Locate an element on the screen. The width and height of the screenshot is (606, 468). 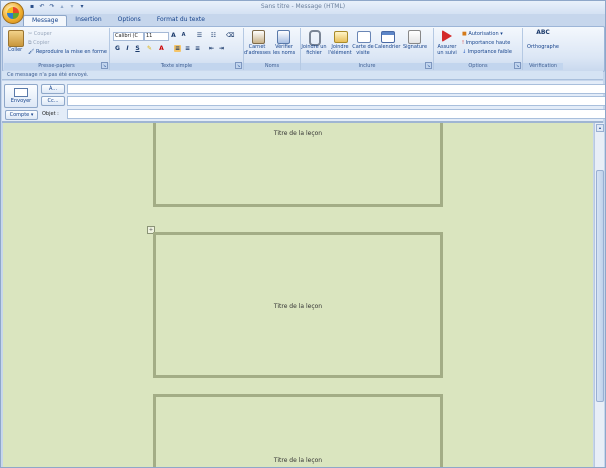
exclamation-icon: ! is located at coordinates (463, 43).